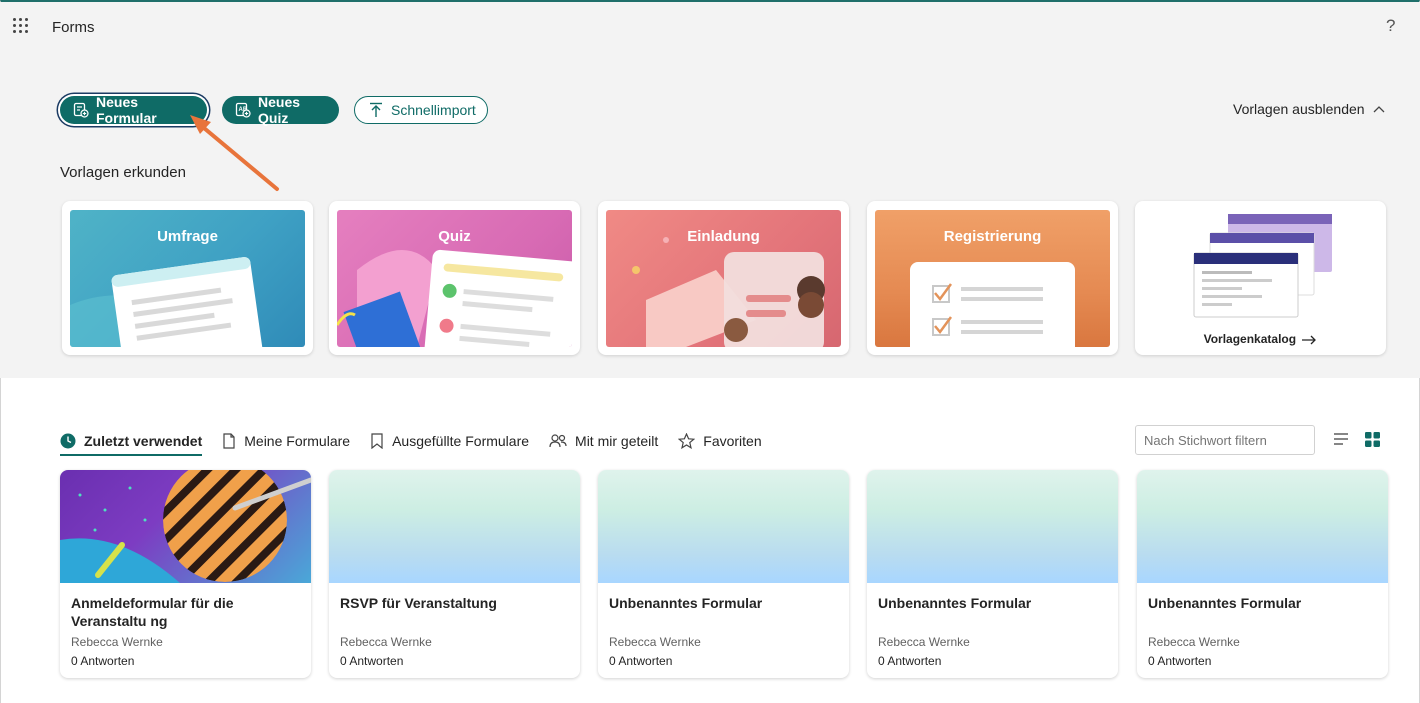 The height and width of the screenshot is (703, 1420). What do you see at coordinates (81, 110) in the screenshot?
I see `new-form-icon` at bounding box center [81, 110].